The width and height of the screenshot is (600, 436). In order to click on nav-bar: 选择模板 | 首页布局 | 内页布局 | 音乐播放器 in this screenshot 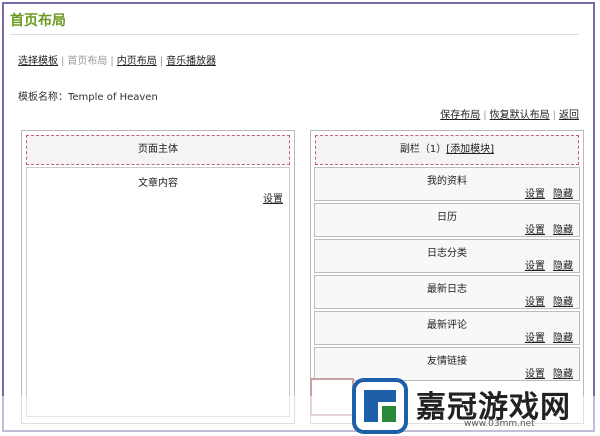, I will do `click(117, 59)`.